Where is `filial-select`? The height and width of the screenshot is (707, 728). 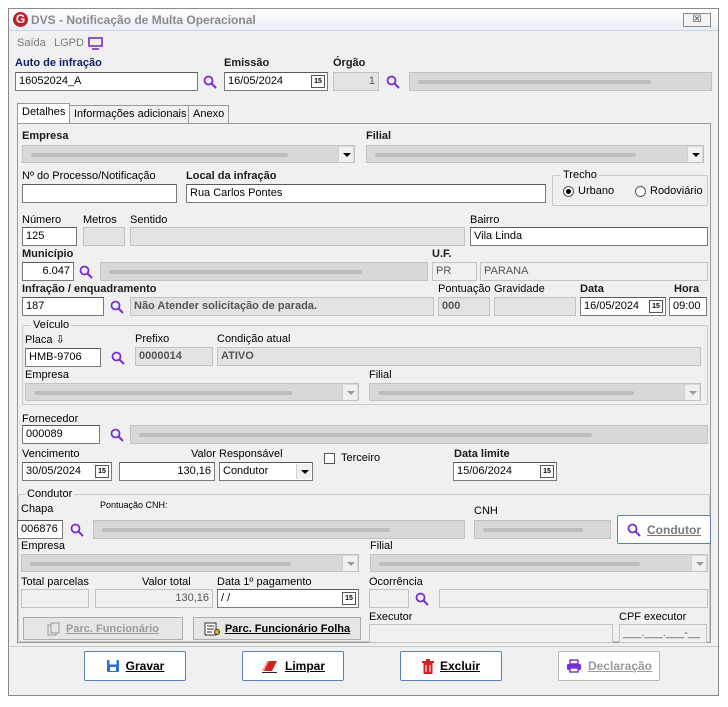 filial-select is located at coordinates (535, 154).